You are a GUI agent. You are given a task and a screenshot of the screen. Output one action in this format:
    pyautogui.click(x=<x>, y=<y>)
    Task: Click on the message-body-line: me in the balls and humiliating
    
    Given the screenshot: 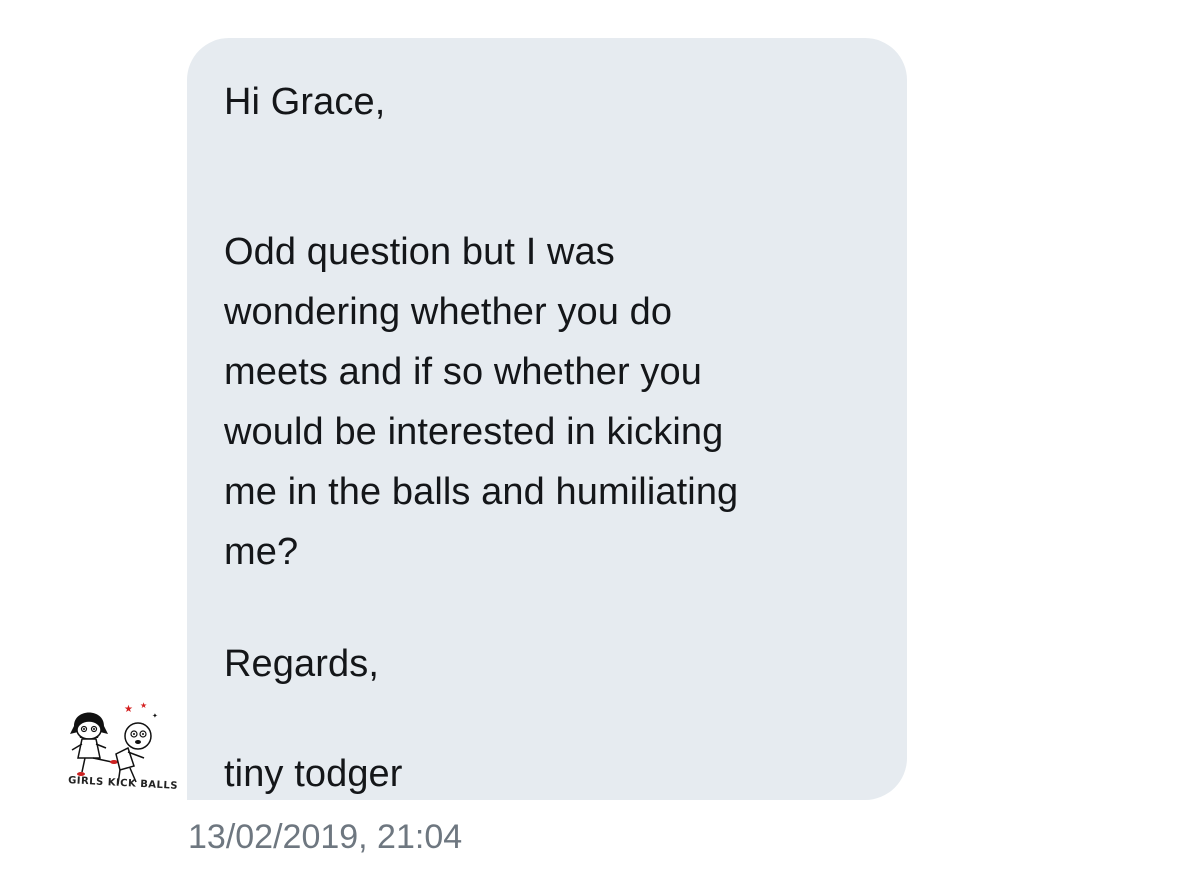 What is the action you would take?
    pyautogui.click(x=481, y=492)
    